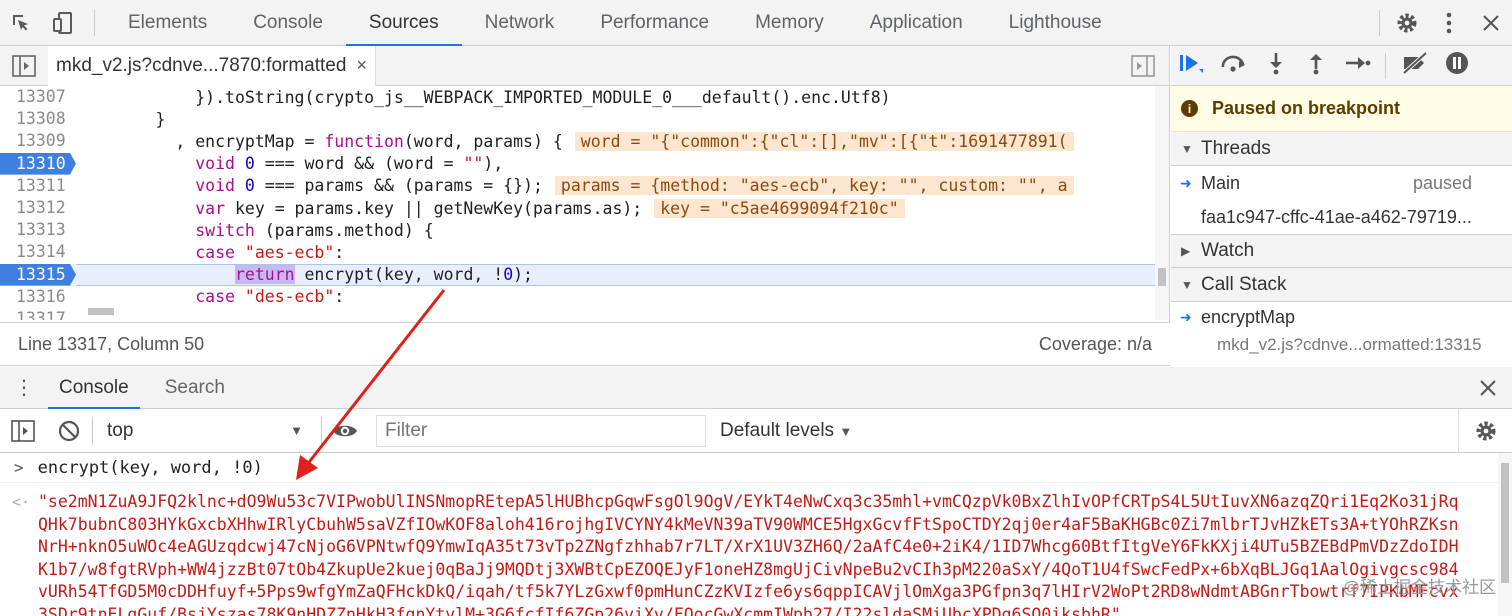 This screenshot has height=616, width=1512. Describe the element at coordinates (1189, 108) in the screenshot. I see `info-icon: i` at that location.